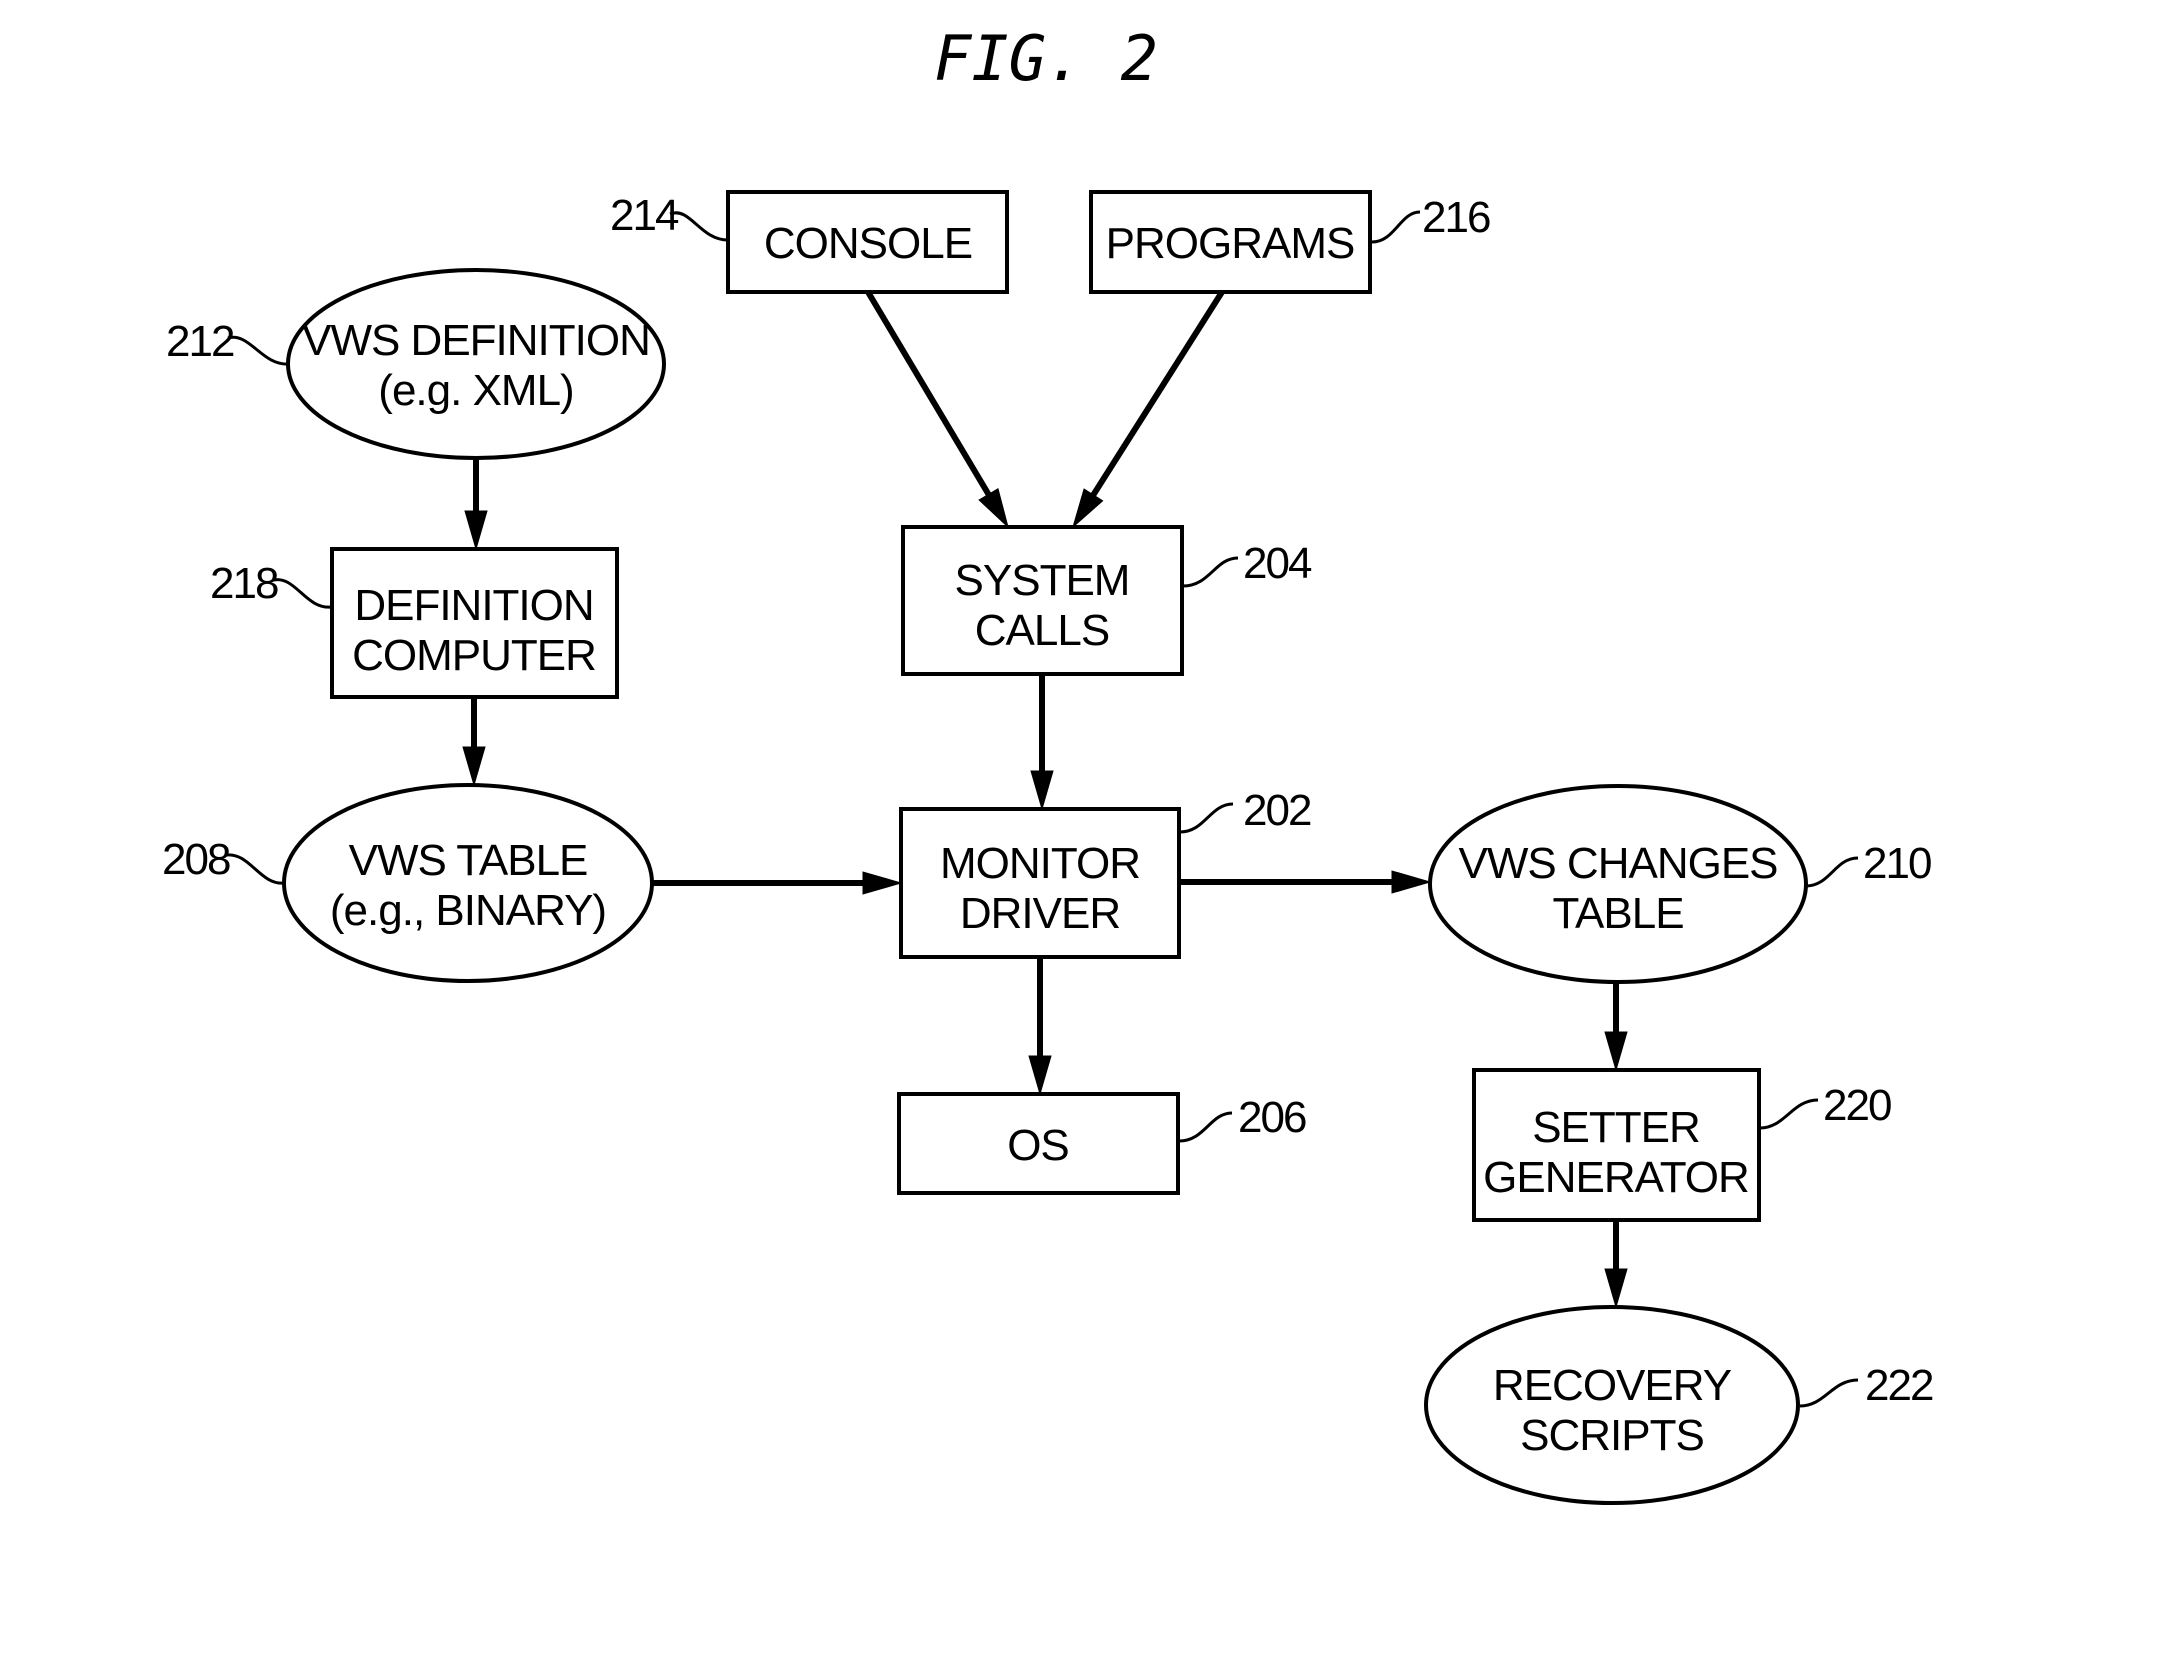 The image size is (2180, 1667). I want to click on arrow-setter-generator-to-recovery-scripts-head, so click(1616, 1288).